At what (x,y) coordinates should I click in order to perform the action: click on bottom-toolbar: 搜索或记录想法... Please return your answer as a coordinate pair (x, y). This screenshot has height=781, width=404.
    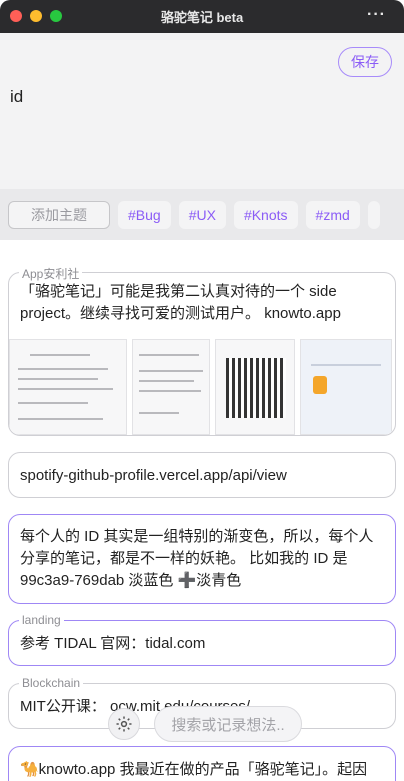
    Looking at the image, I should click on (202, 725).